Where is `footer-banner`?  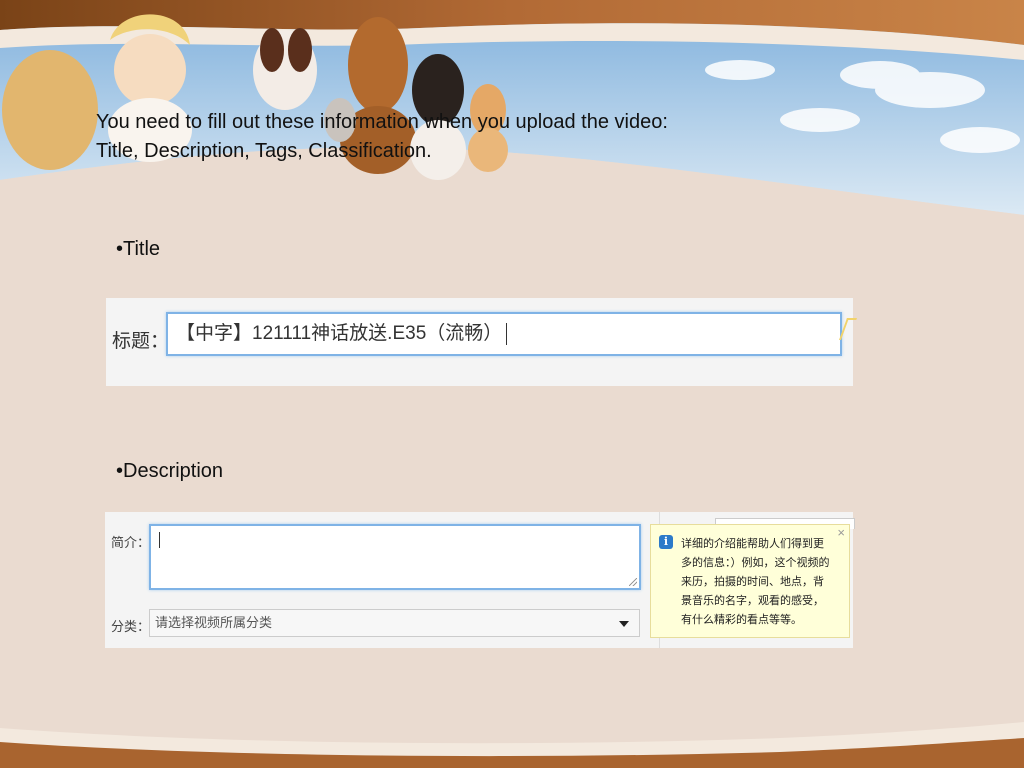 footer-banner is located at coordinates (512, 745).